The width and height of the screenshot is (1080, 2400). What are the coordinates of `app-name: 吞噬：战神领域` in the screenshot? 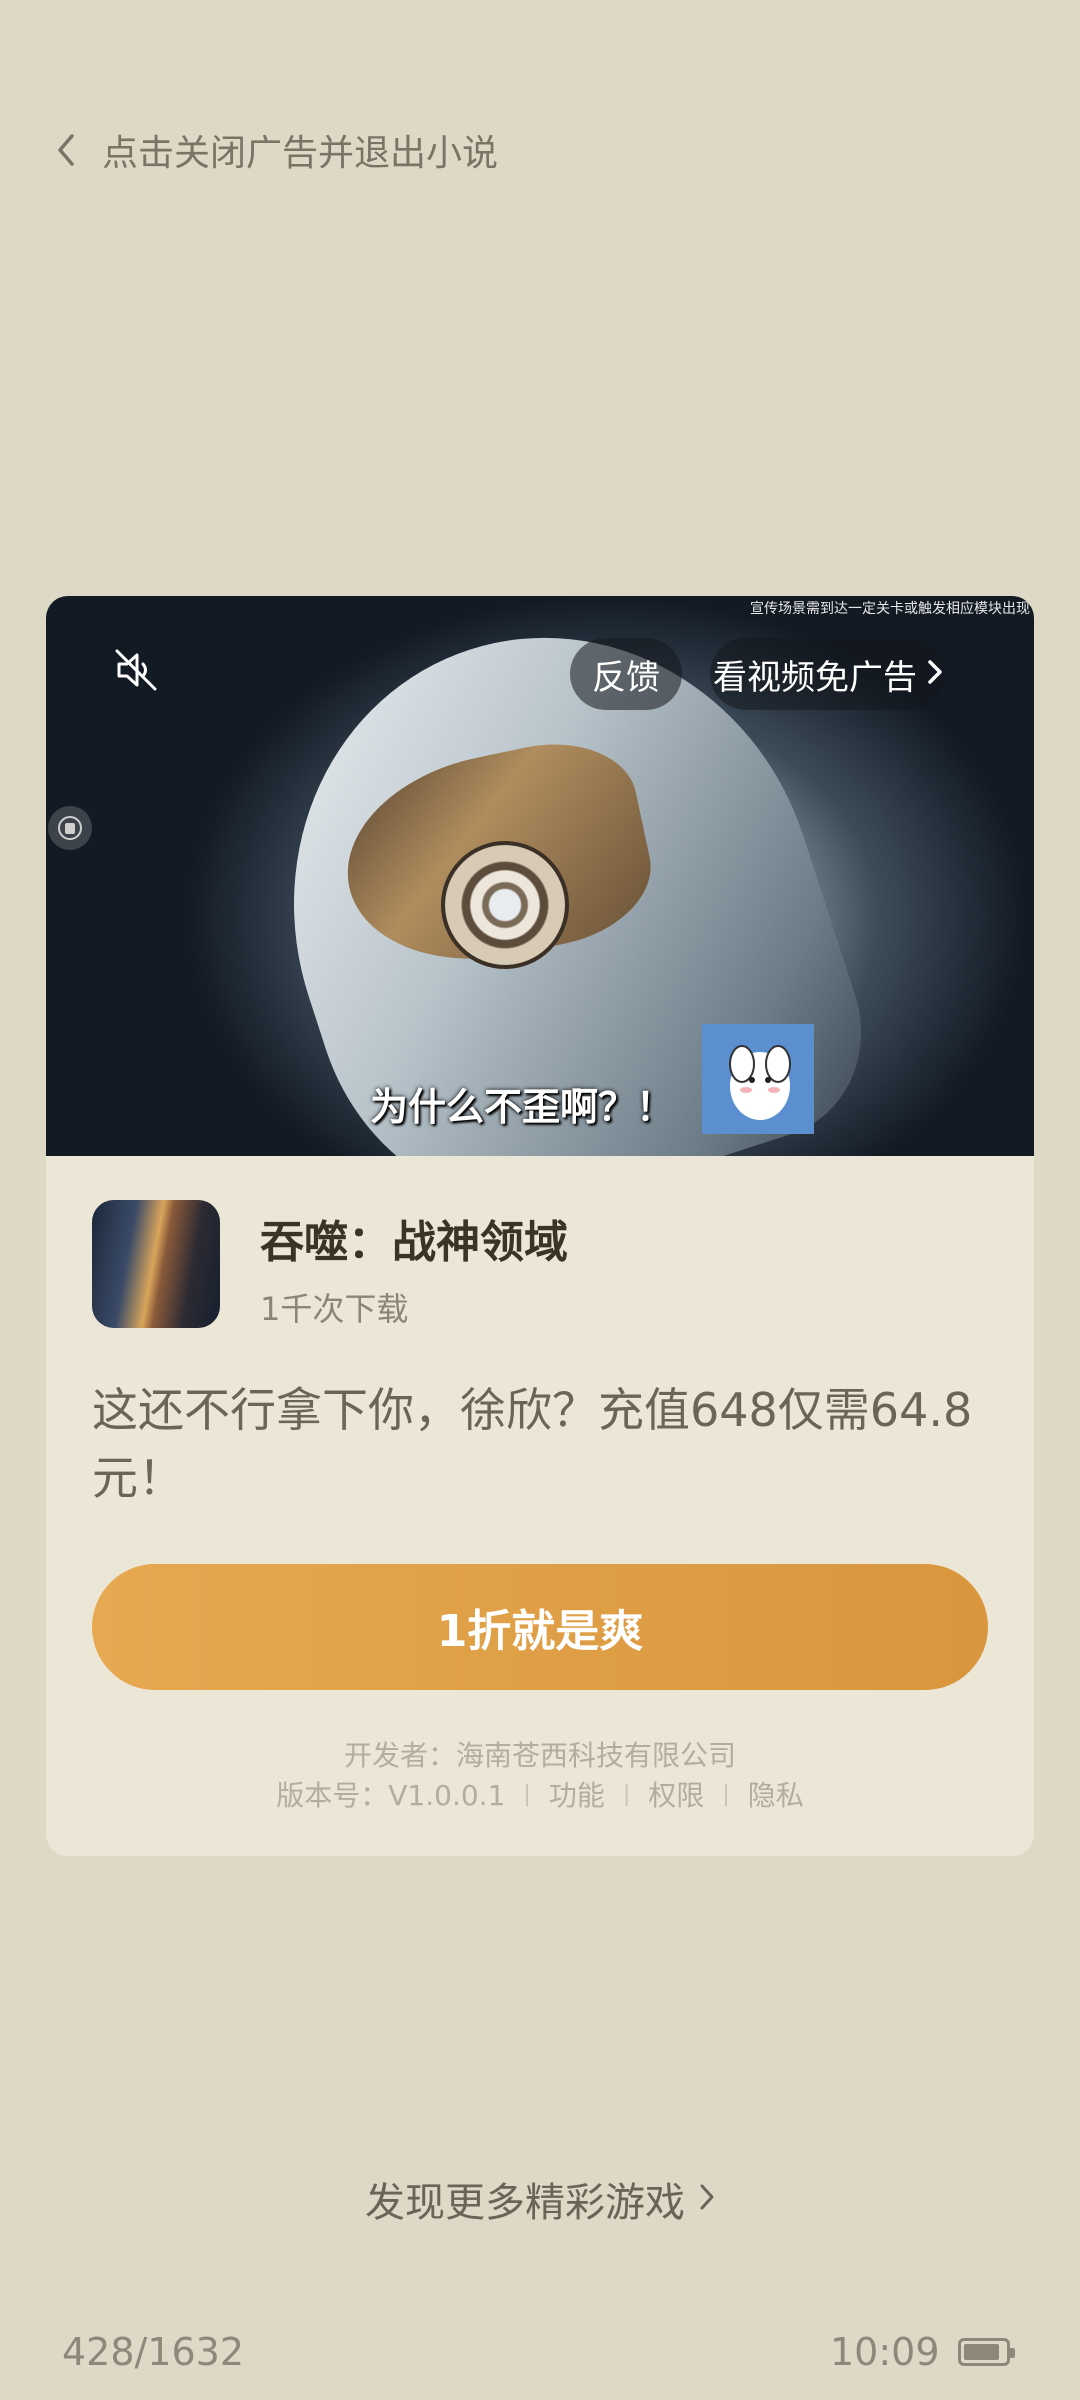 It's located at (414, 1242).